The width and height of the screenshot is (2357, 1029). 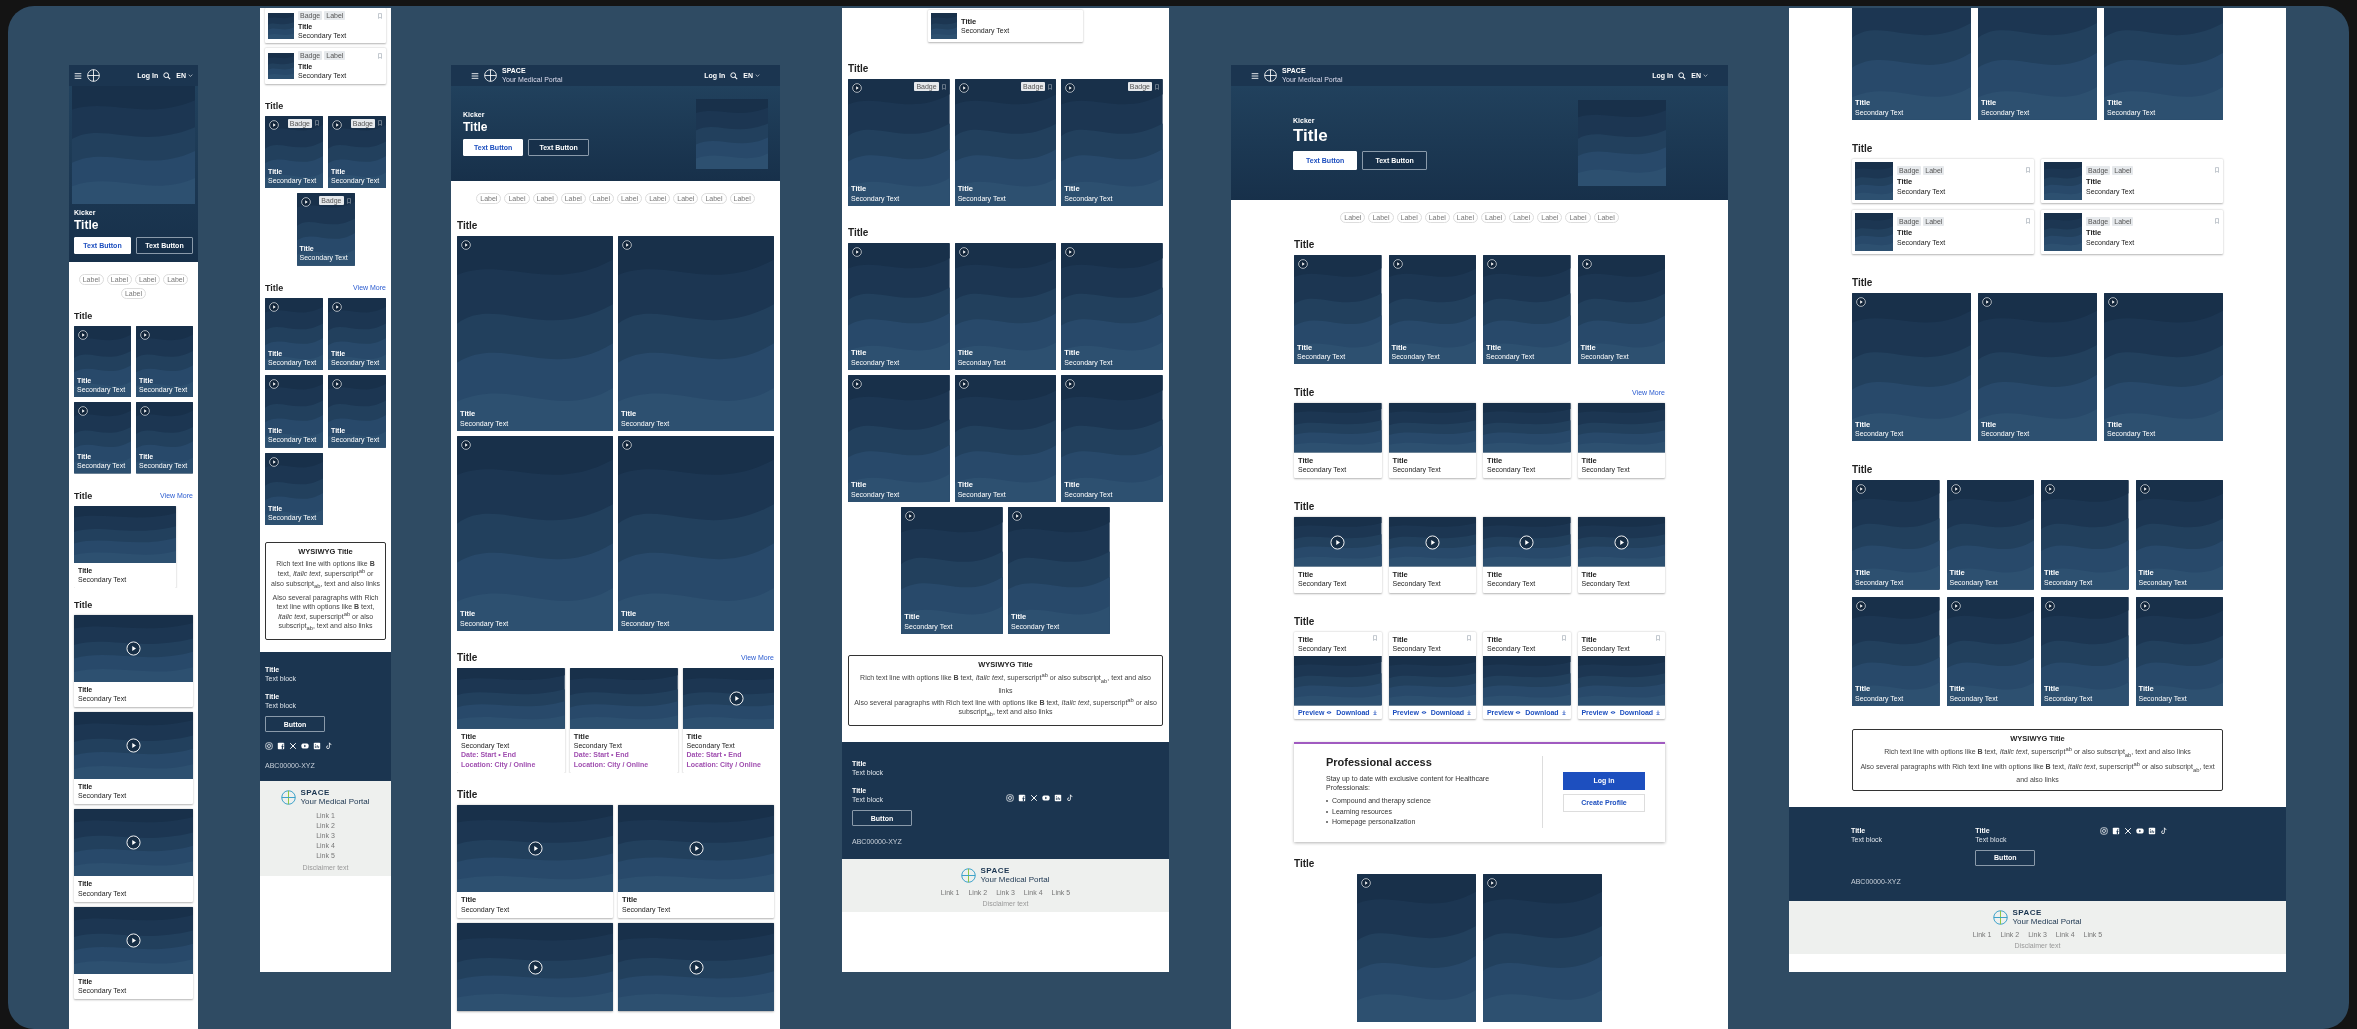 I want to click on caret-icon, so click(x=757, y=75).